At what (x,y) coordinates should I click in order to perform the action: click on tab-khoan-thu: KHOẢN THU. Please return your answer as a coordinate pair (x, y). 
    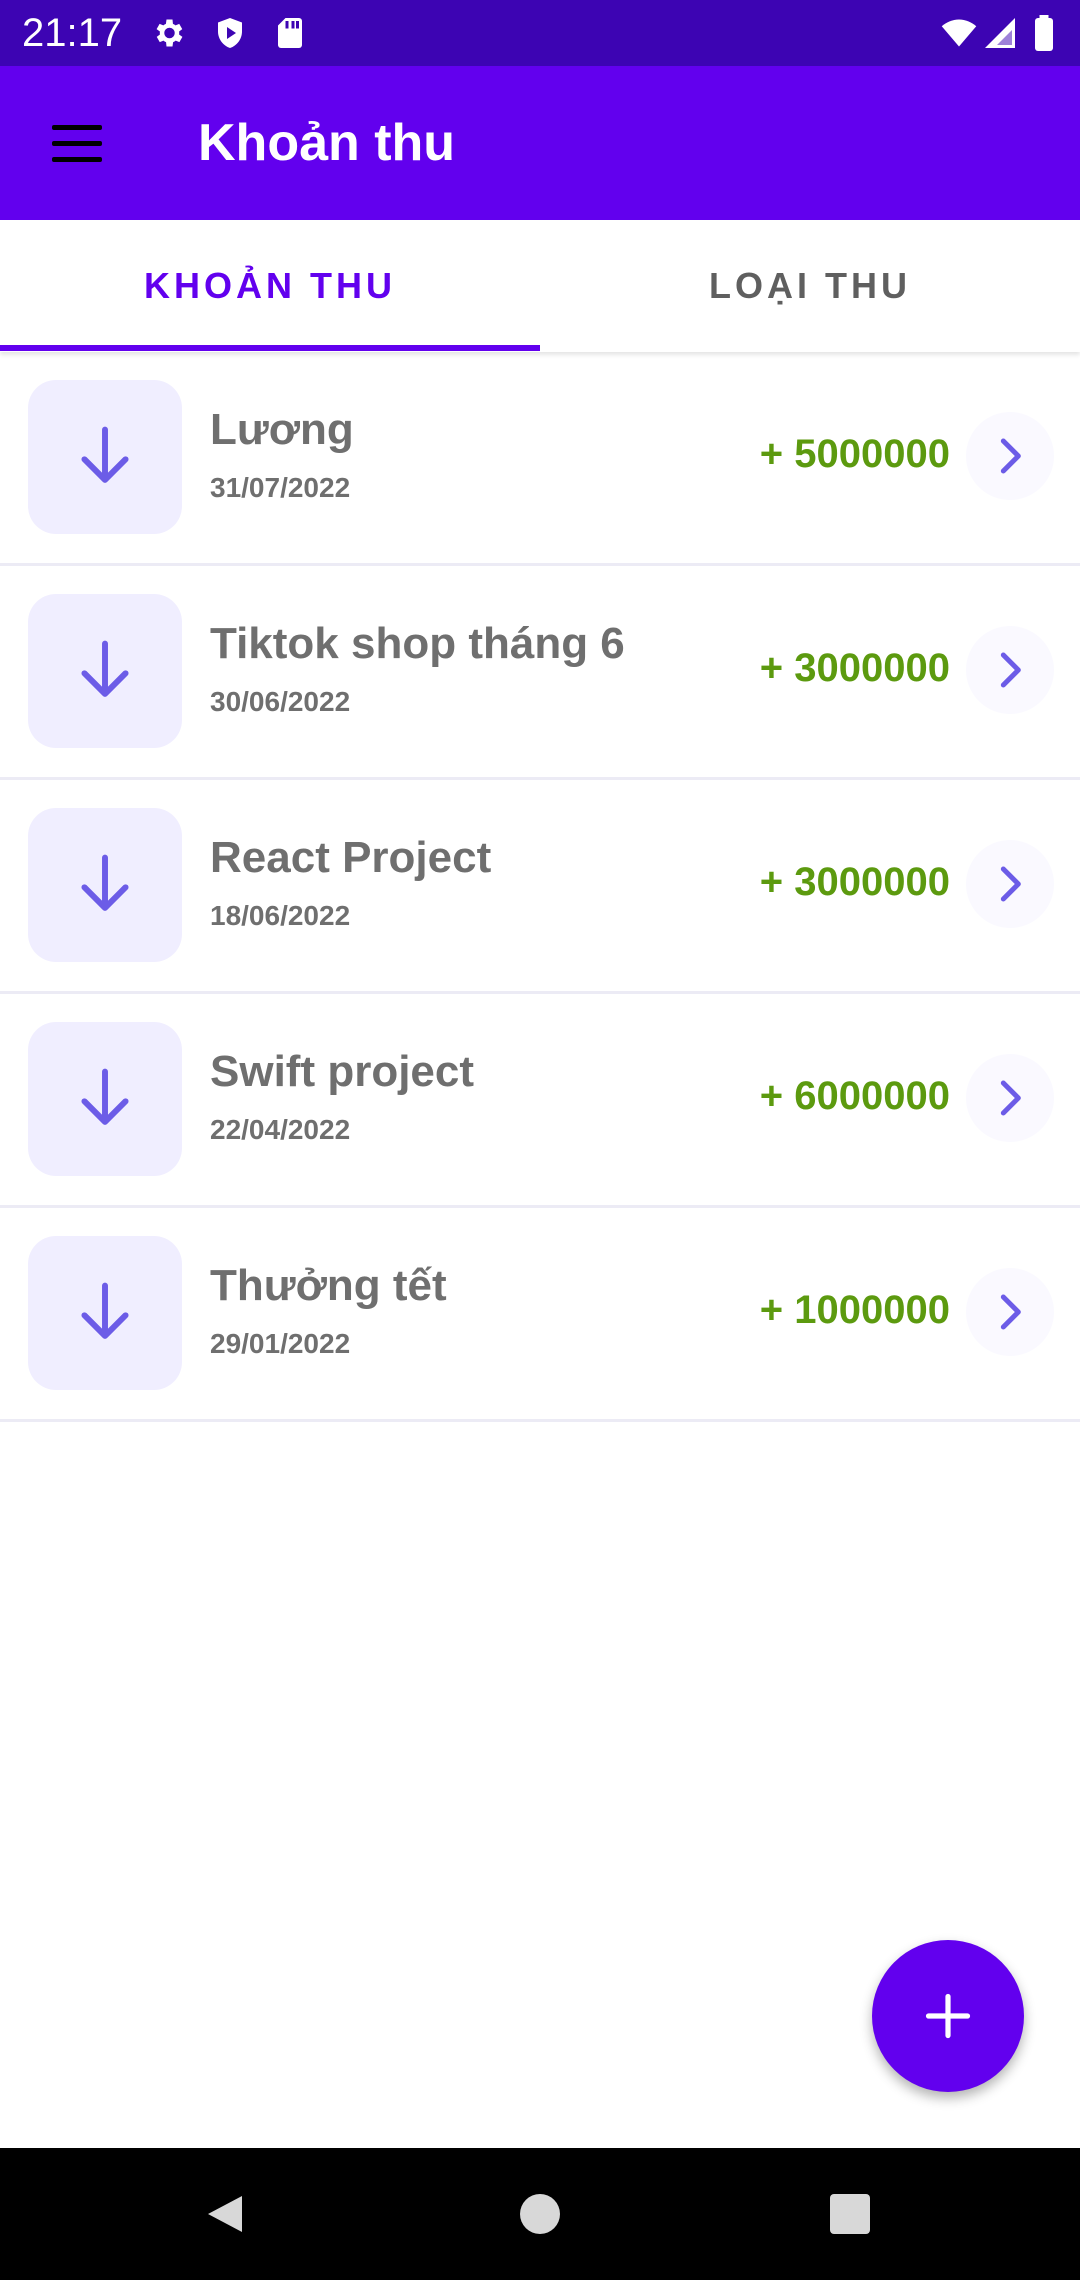
    Looking at the image, I should click on (270, 286).